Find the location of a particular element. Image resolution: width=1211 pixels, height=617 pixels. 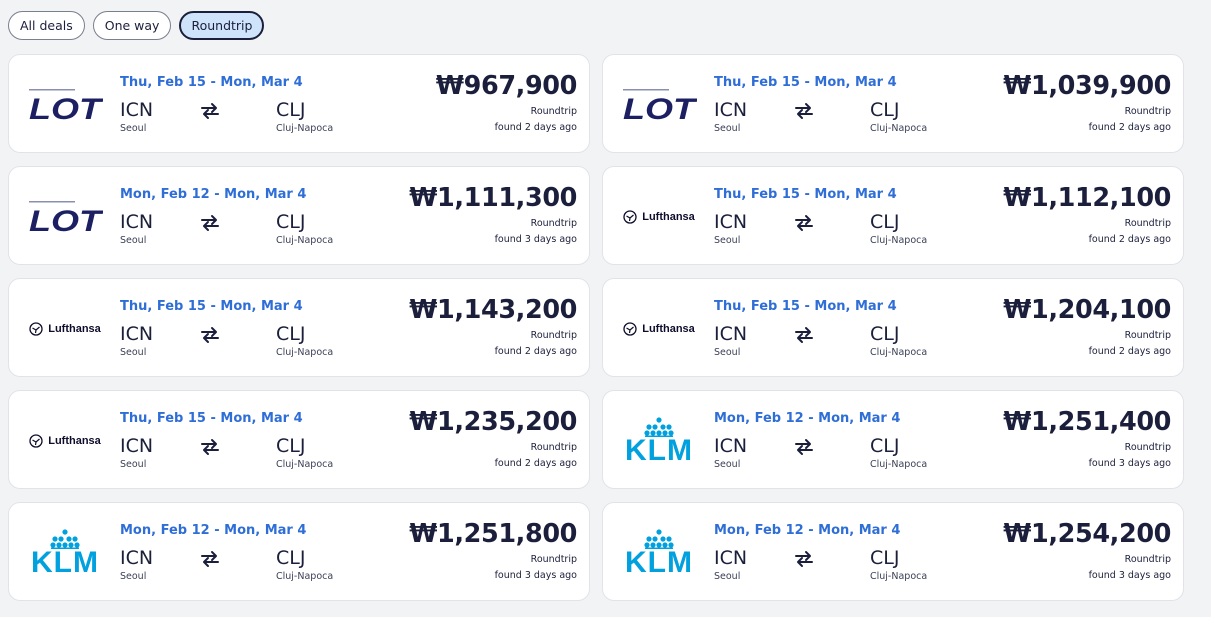

filter-one-way: One way is located at coordinates (132, 25).